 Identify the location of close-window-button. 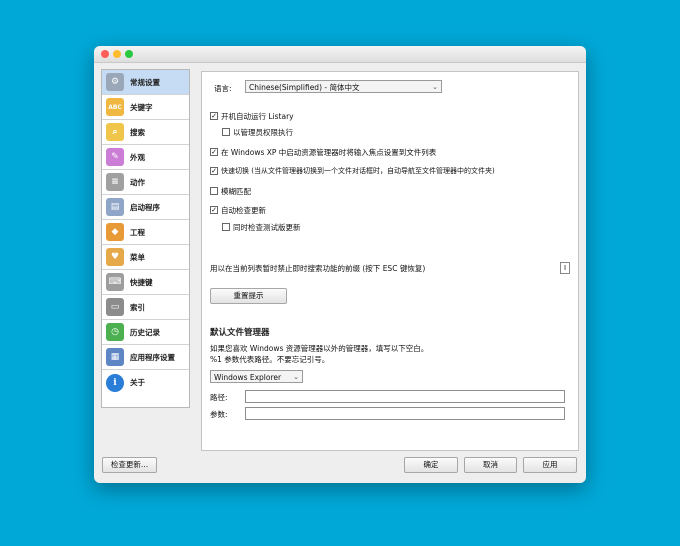
(105, 54).